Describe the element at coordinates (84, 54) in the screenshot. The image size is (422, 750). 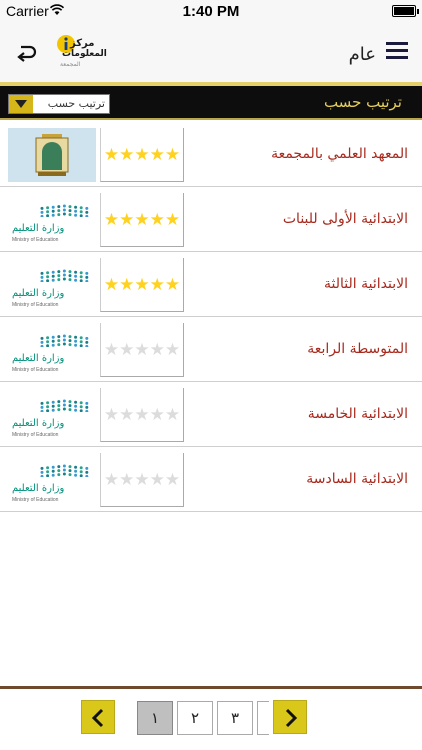
I see `logo-text-line2: المعلومات` at that location.